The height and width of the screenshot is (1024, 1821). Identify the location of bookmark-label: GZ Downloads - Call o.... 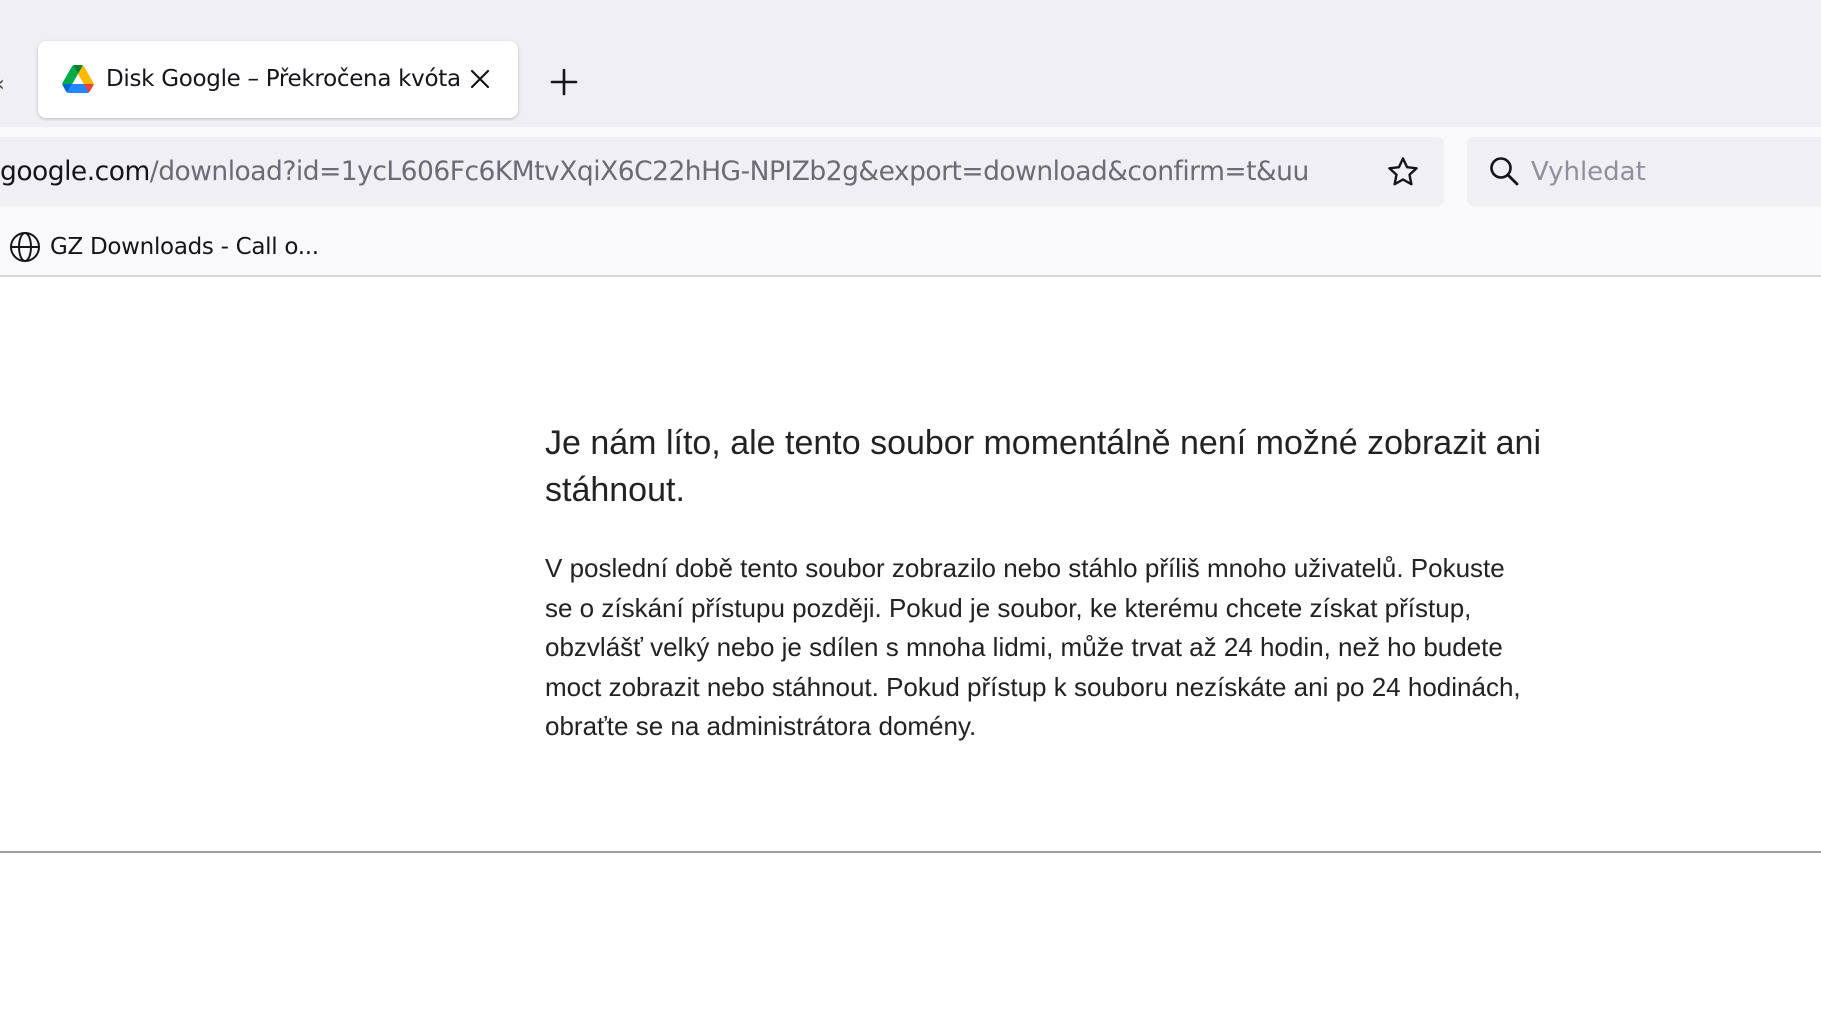
(184, 247).